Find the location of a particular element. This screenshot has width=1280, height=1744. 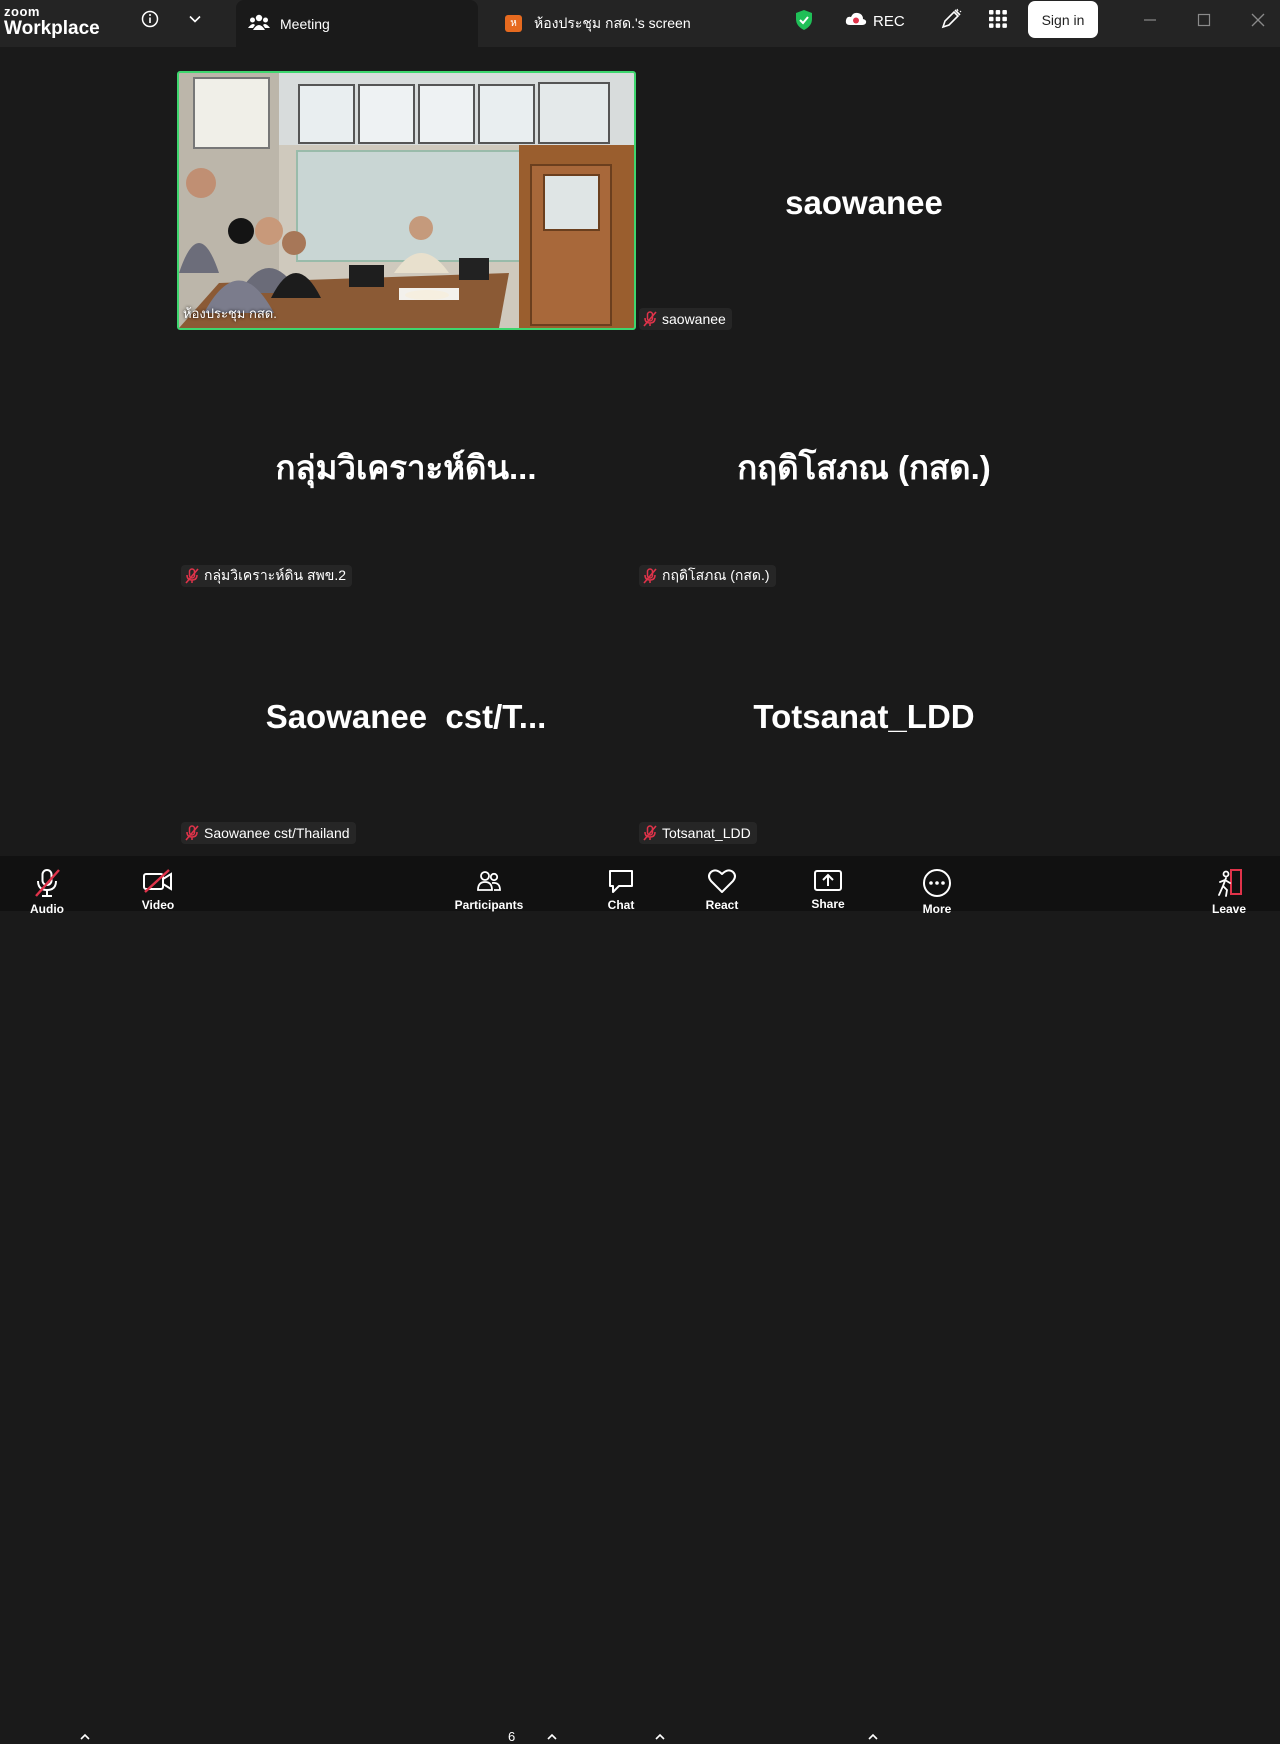

audio-button: Audio is located at coordinates (47, 886).